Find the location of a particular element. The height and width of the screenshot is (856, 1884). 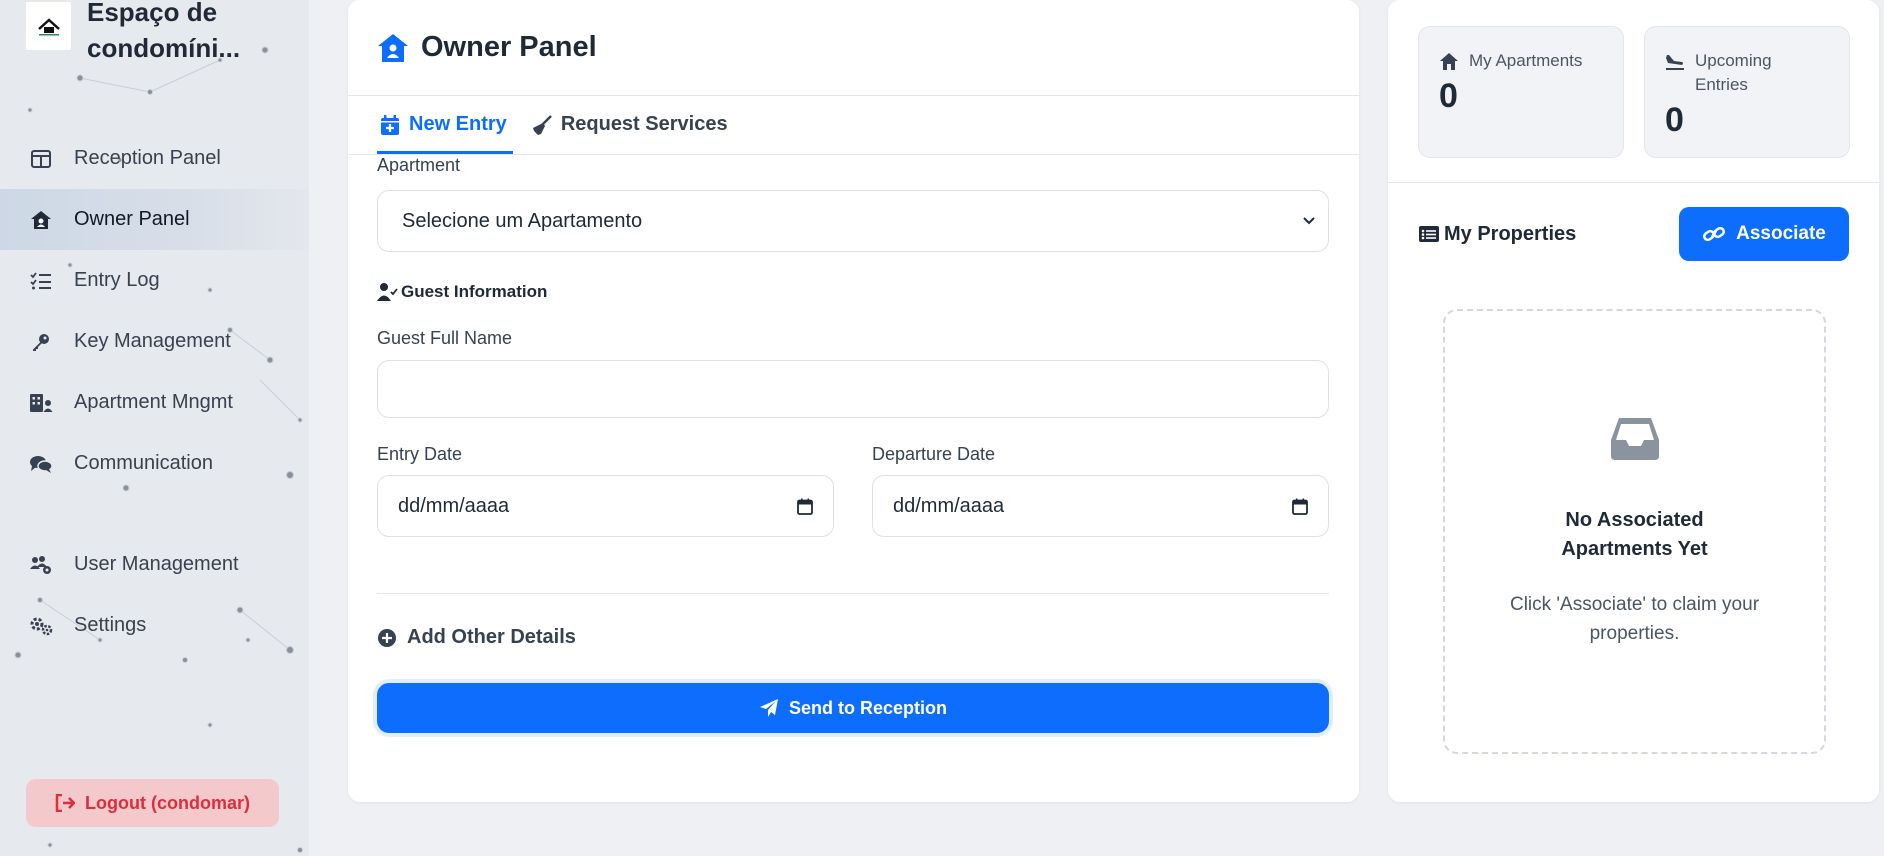

entry-date-value: dd/mm/aaaa is located at coordinates (454, 505).